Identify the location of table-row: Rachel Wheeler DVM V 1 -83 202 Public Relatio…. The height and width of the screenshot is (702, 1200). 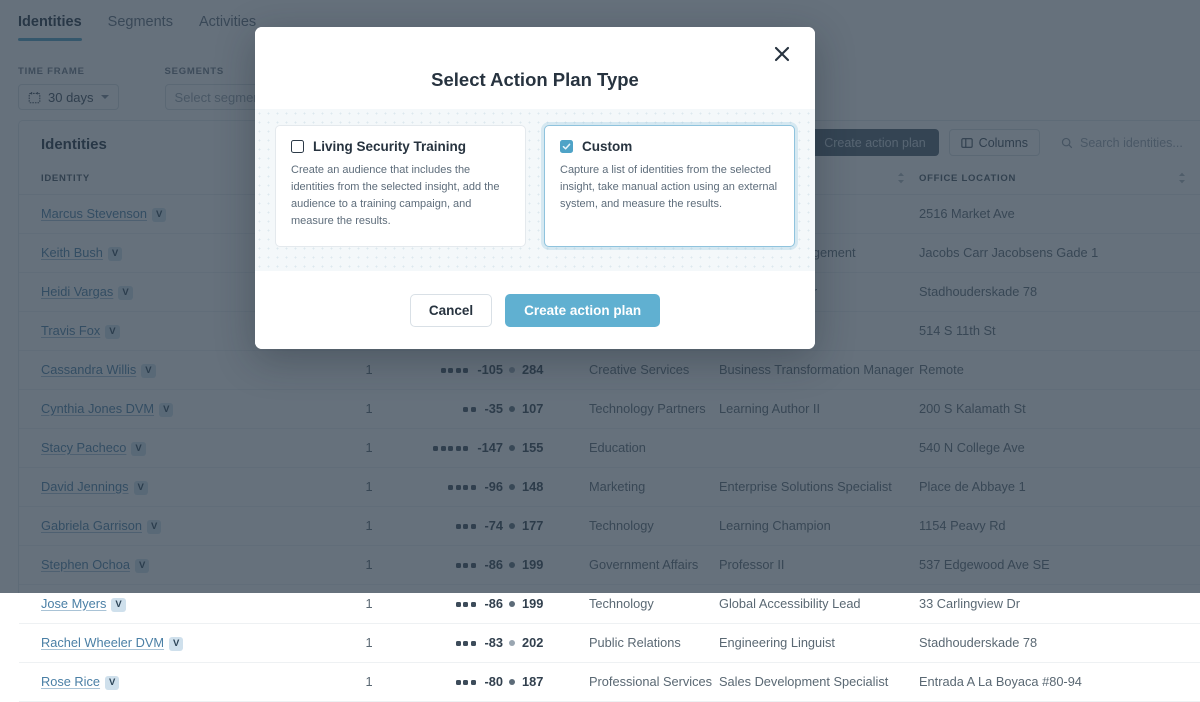
(609, 642).